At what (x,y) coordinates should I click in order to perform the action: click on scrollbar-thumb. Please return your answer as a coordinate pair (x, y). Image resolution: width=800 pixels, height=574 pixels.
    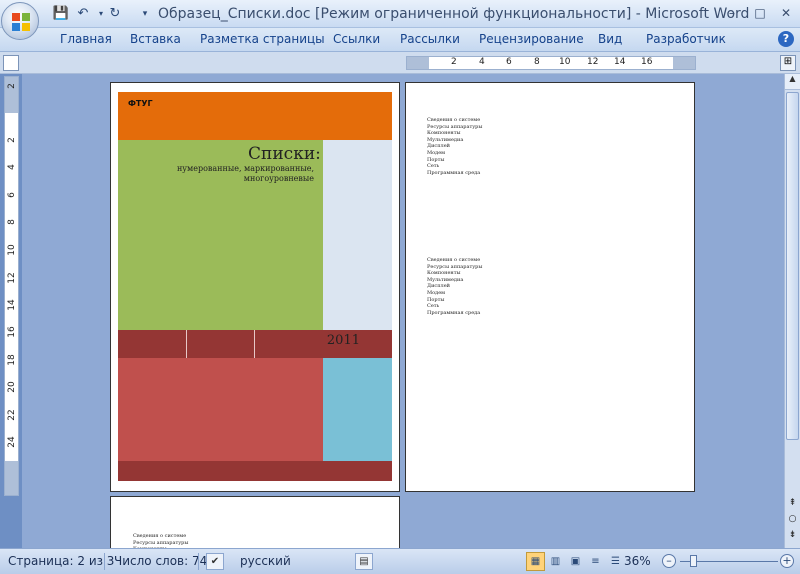
    Looking at the image, I should click on (792, 266).